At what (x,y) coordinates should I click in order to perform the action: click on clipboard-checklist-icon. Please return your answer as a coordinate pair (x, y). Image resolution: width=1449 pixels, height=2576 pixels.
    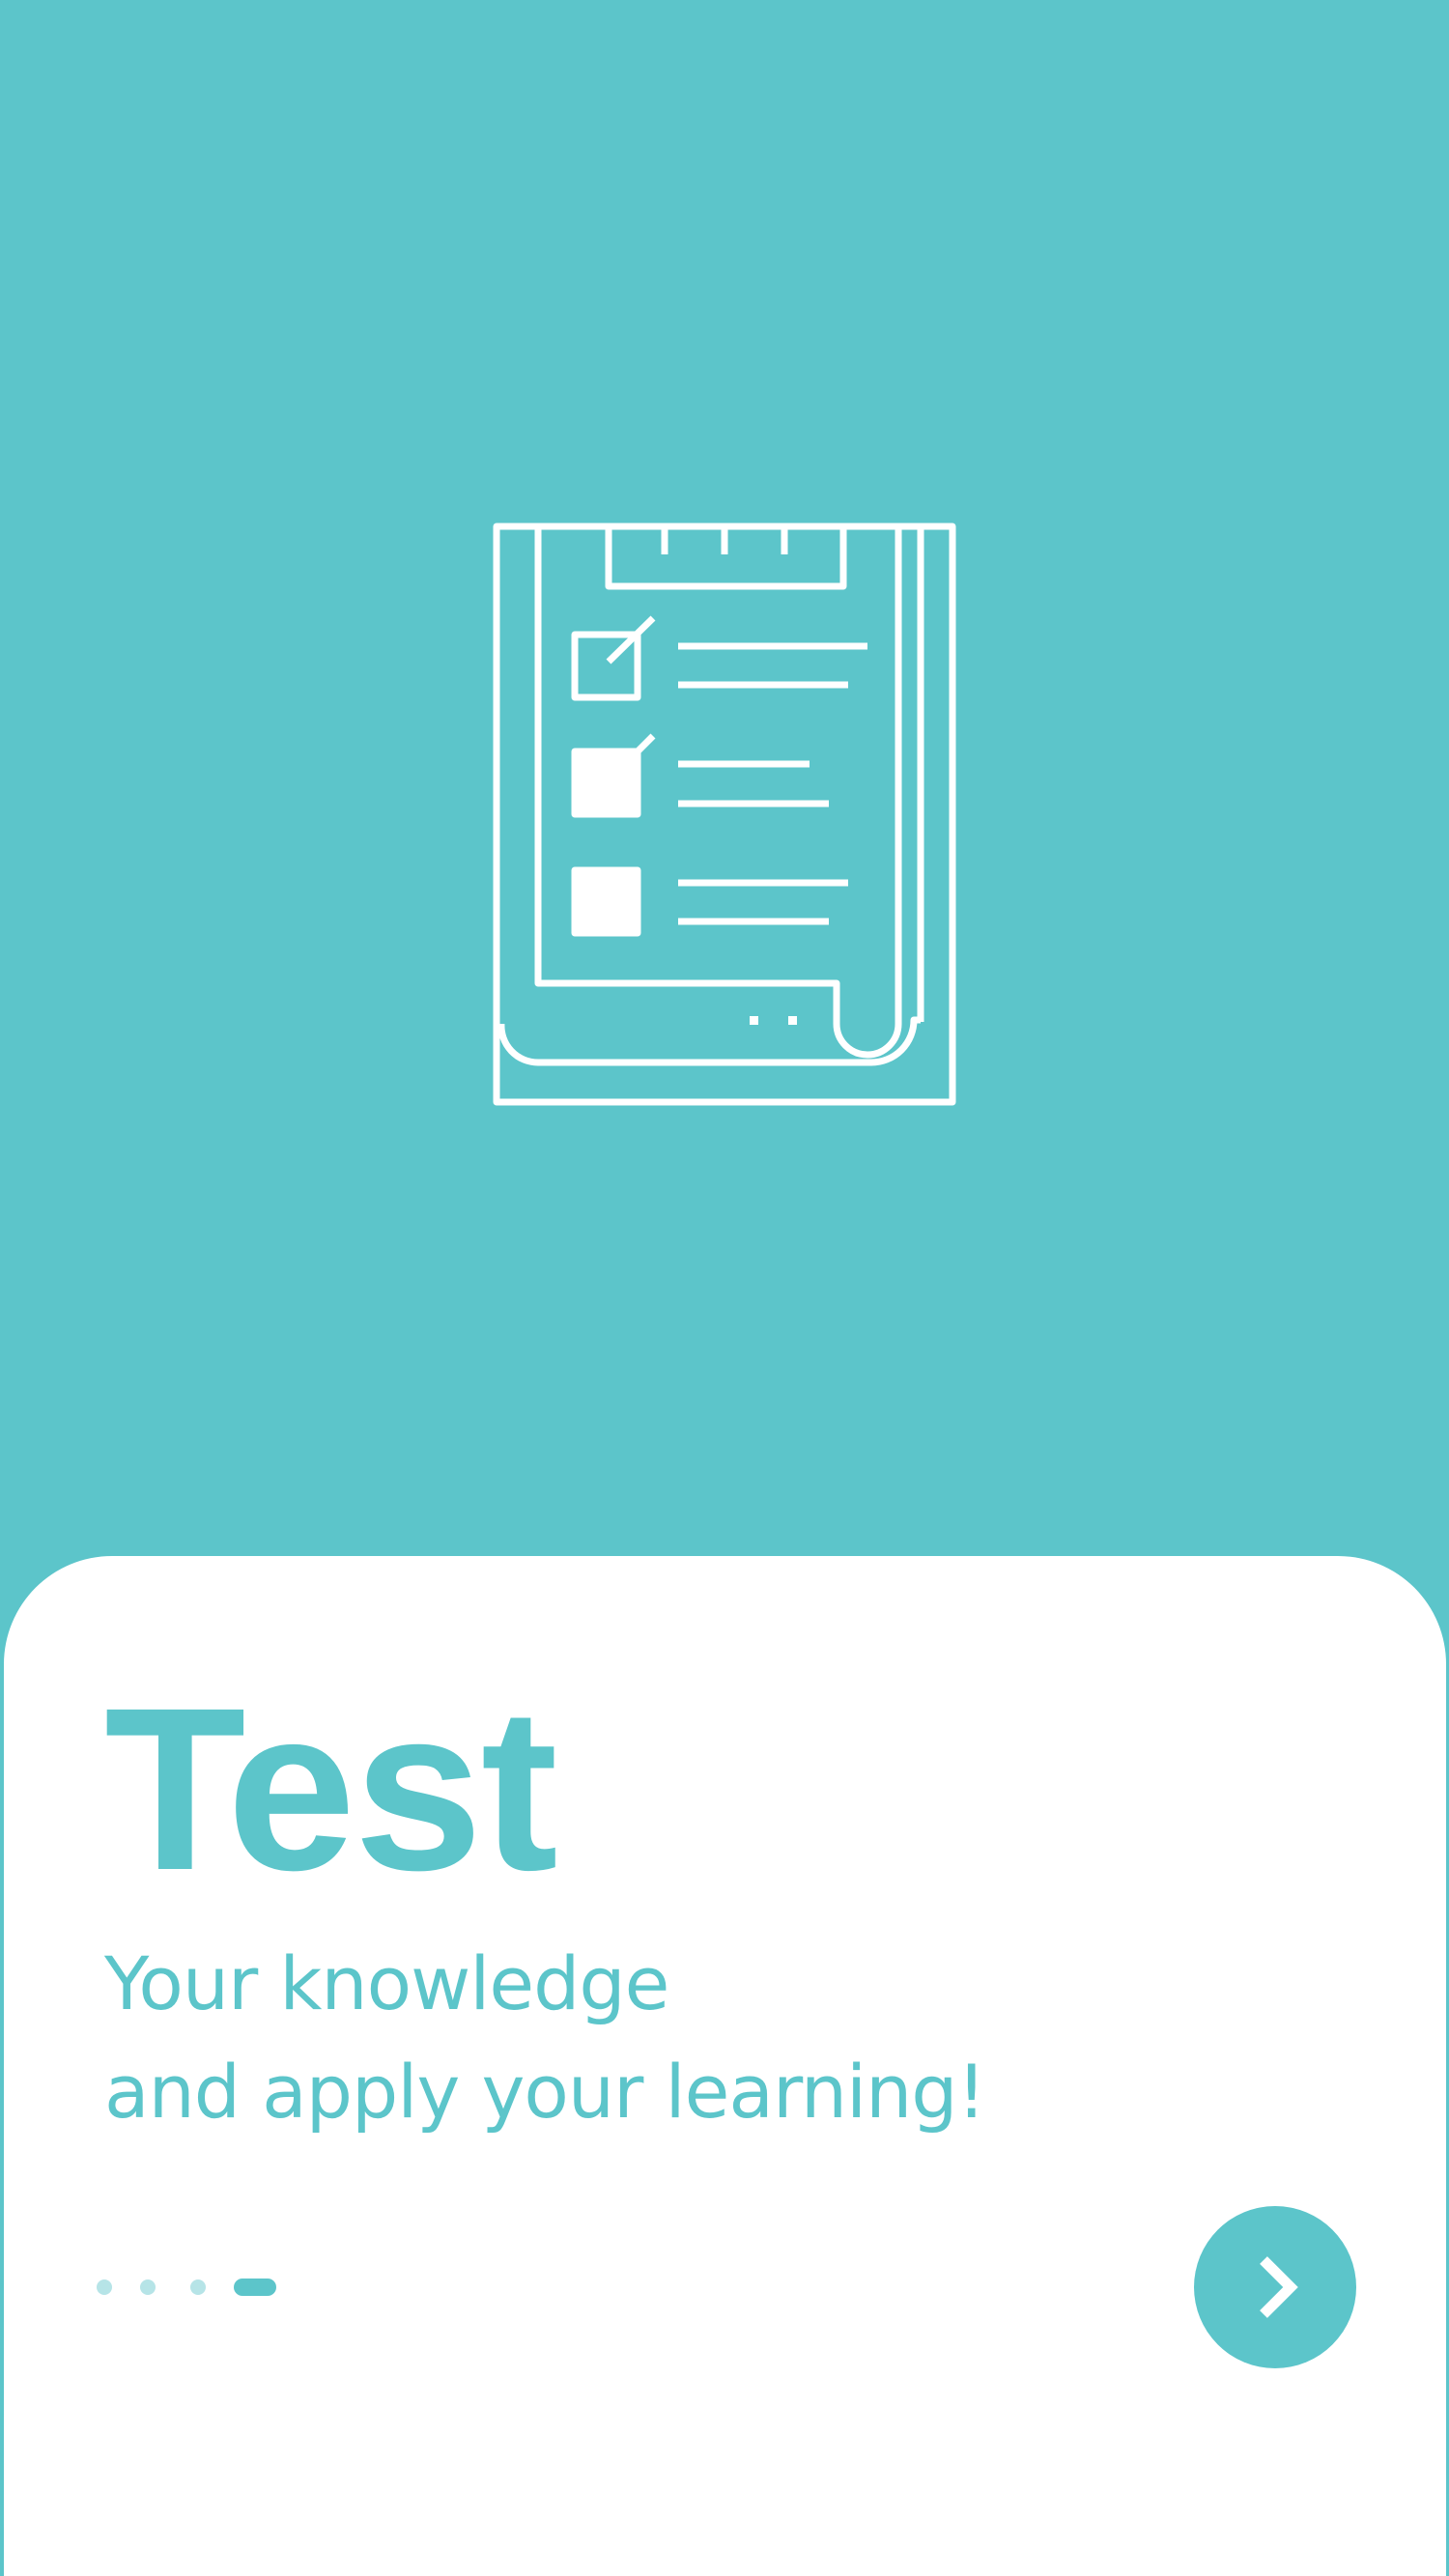
    Looking at the image, I should click on (724, 814).